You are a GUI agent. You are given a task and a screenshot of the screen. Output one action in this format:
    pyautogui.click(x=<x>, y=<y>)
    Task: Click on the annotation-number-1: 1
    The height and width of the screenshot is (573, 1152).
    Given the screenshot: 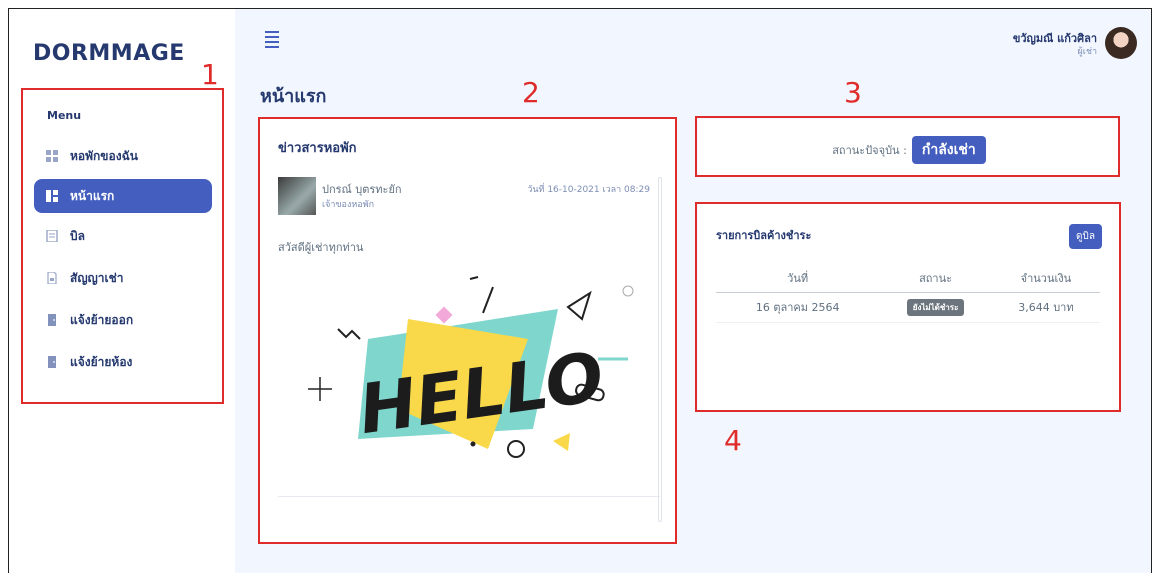 What is the action you would take?
    pyautogui.click(x=210, y=74)
    